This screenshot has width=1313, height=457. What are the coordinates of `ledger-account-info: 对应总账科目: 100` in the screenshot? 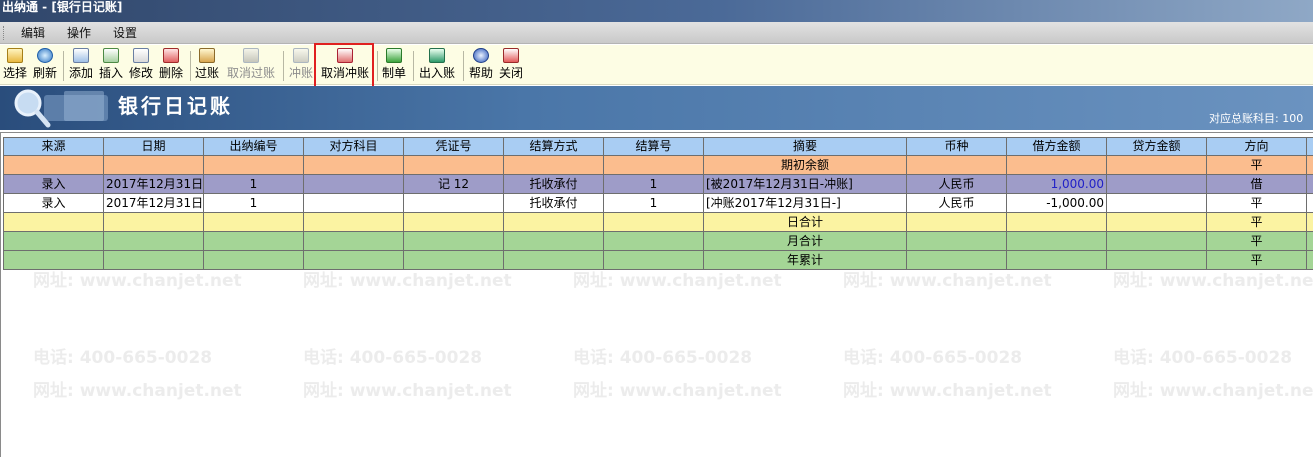 It's located at (1256, 118).